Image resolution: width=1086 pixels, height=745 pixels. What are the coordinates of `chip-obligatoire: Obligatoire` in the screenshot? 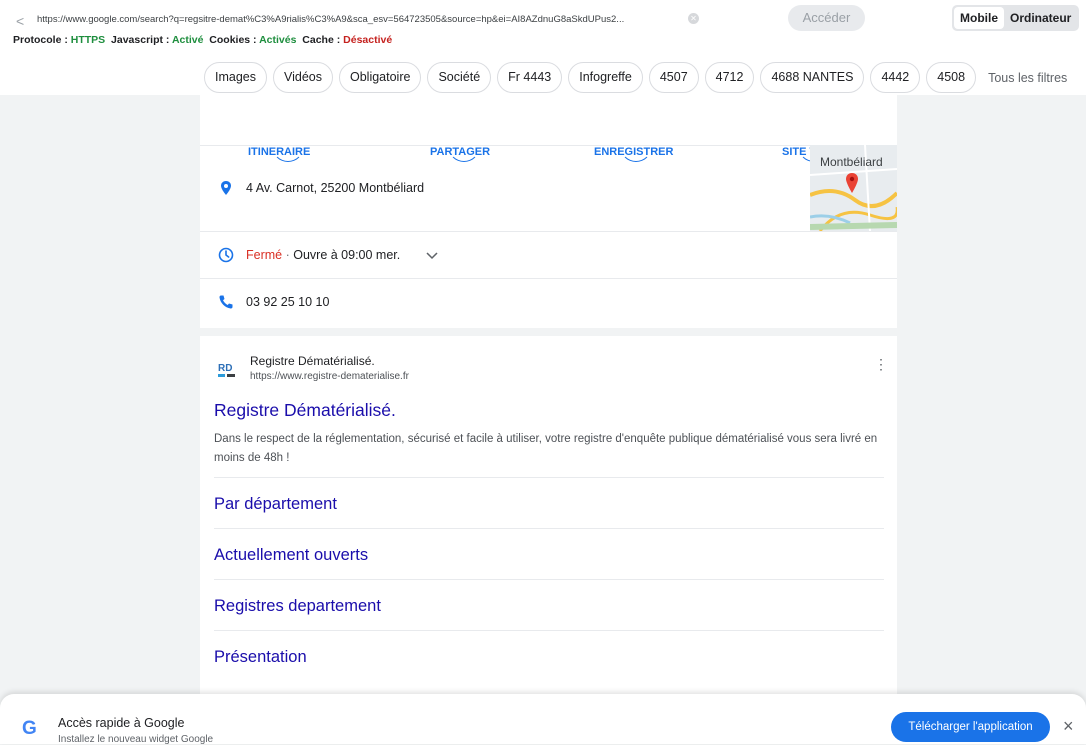 It's located at (380, 77).